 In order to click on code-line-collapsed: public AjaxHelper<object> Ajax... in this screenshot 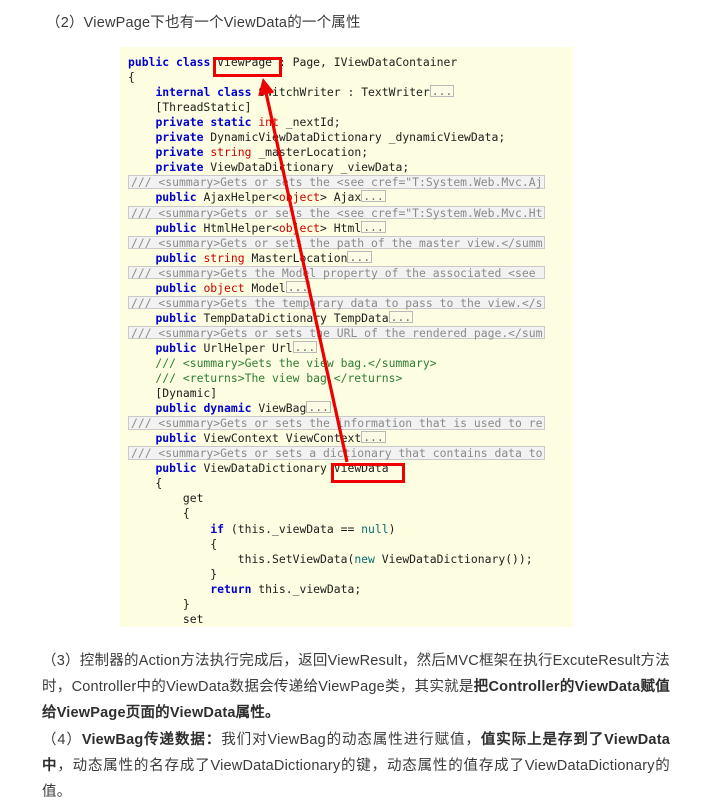, I will do `click(346, 197)`.